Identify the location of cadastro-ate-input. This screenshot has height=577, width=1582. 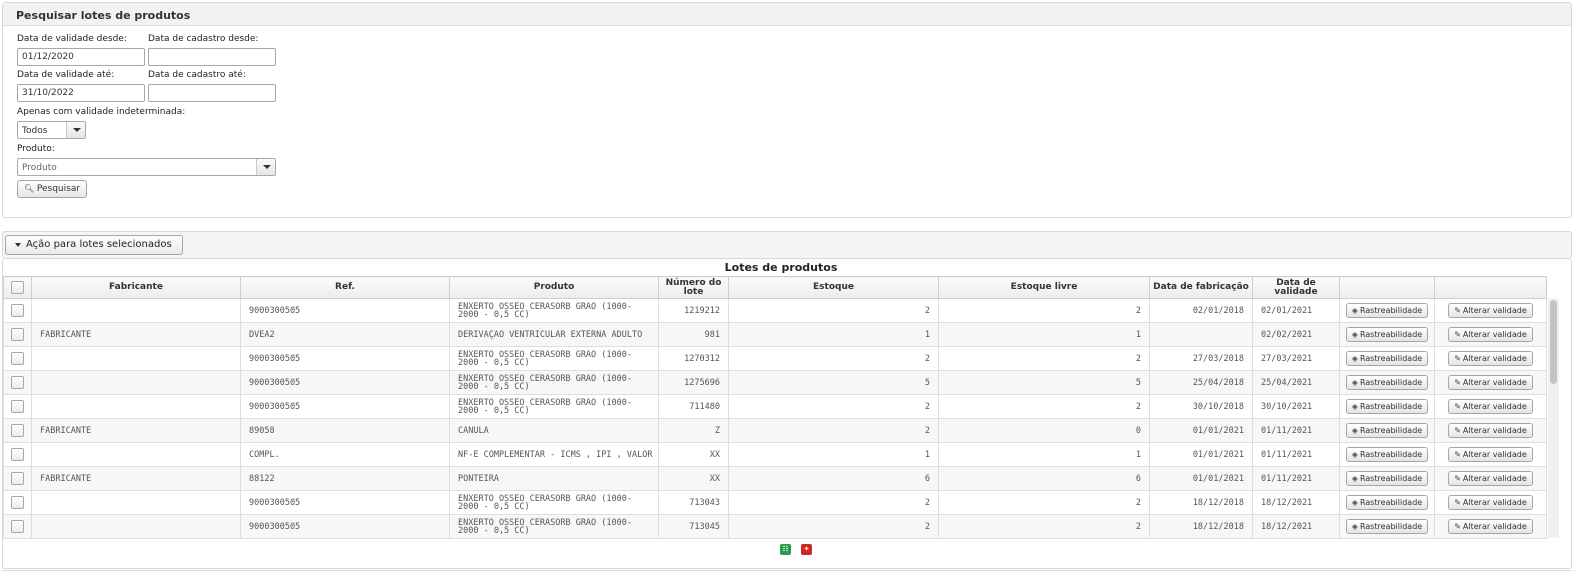
(212, 93).